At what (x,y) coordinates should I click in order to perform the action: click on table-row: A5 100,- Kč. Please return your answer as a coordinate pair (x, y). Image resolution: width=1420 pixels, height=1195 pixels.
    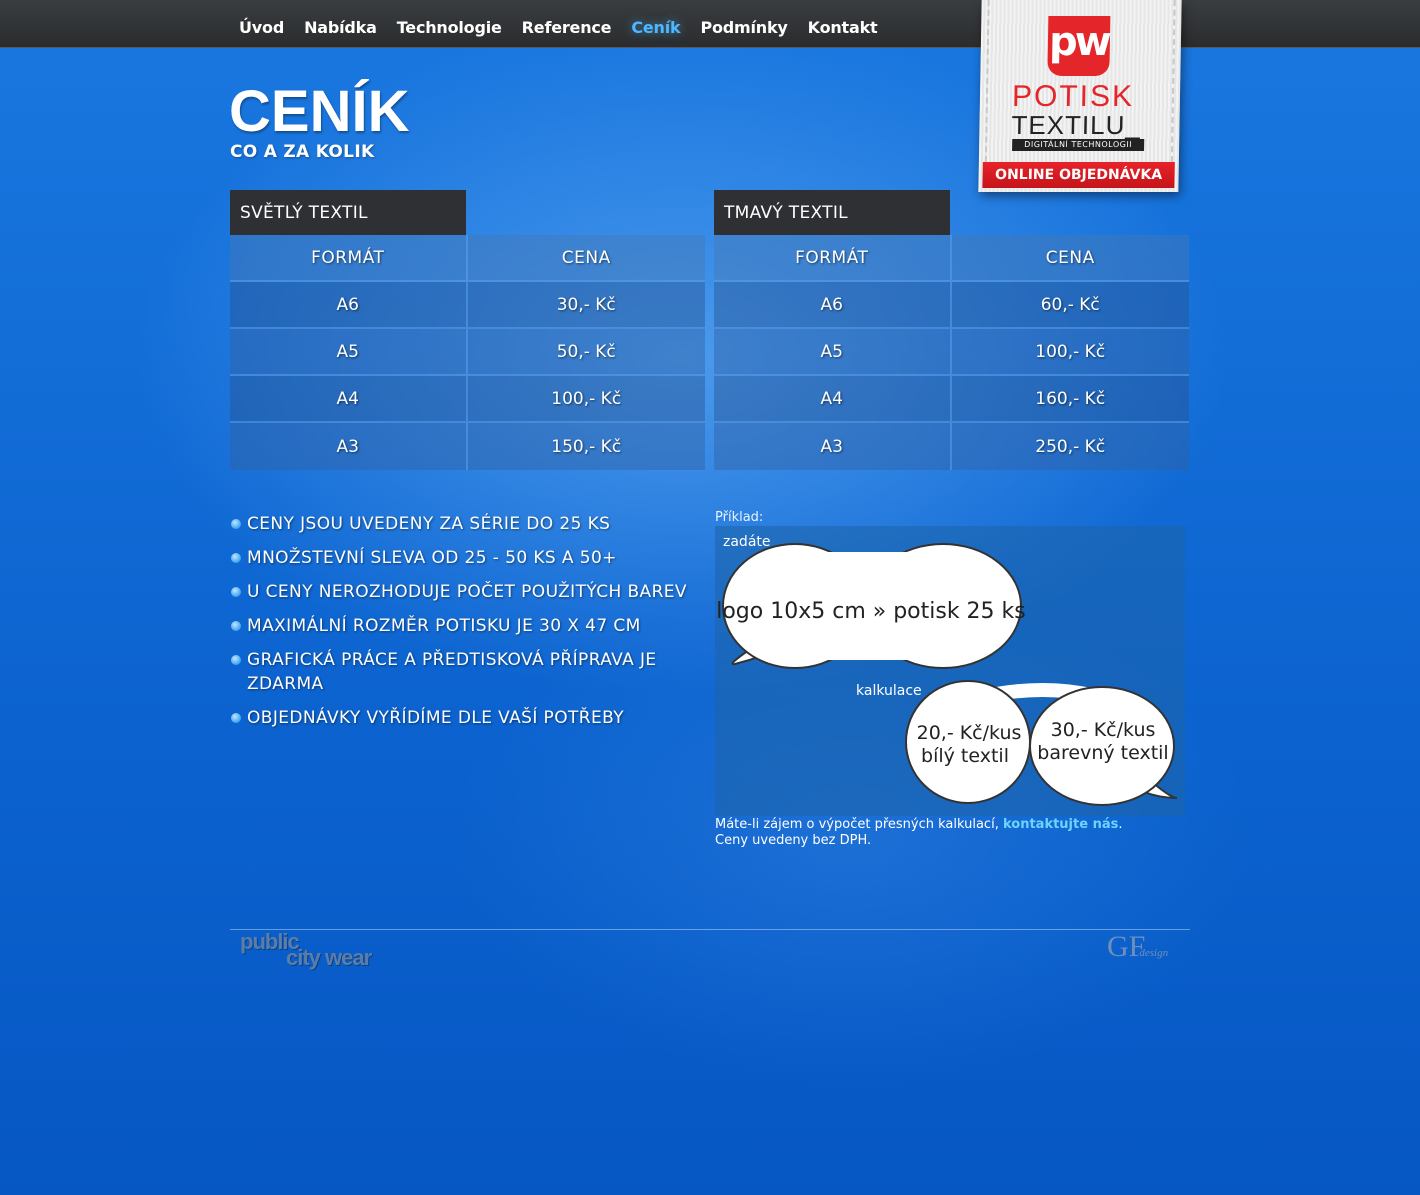
    Looking at the image, I should click on (951, 352).